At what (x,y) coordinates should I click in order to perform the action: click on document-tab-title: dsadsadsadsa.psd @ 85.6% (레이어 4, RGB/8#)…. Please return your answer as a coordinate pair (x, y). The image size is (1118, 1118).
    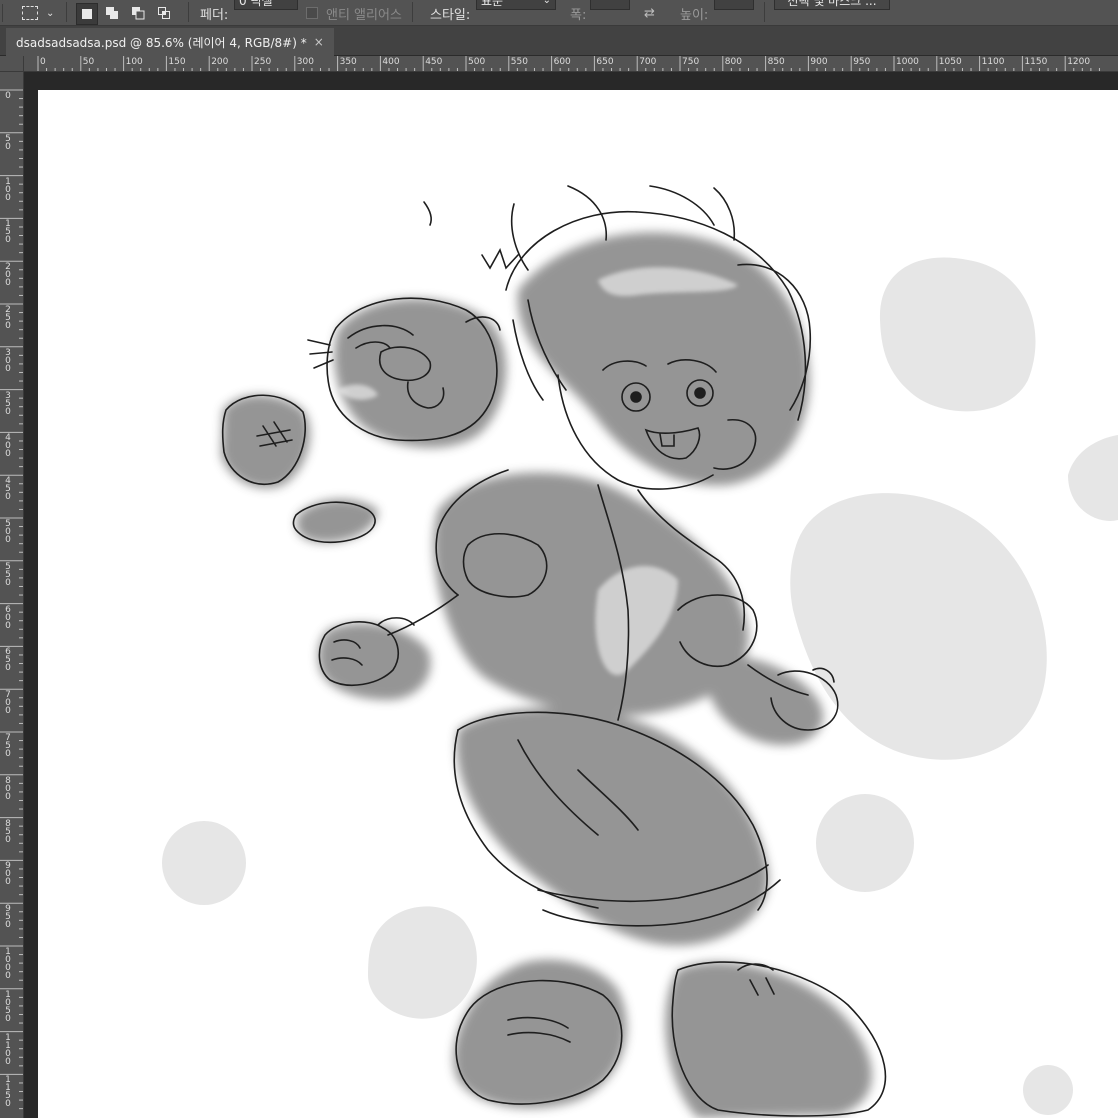
    Looking at the image, I should click on (161, 42).